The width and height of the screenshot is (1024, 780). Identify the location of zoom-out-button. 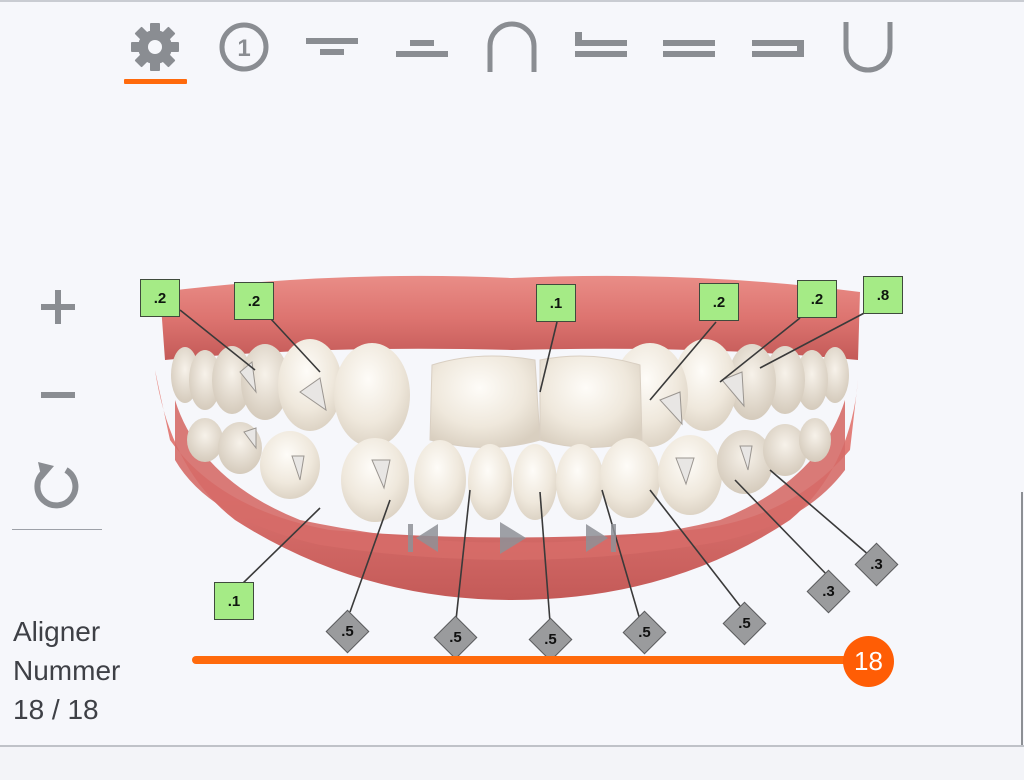
(58, 397).